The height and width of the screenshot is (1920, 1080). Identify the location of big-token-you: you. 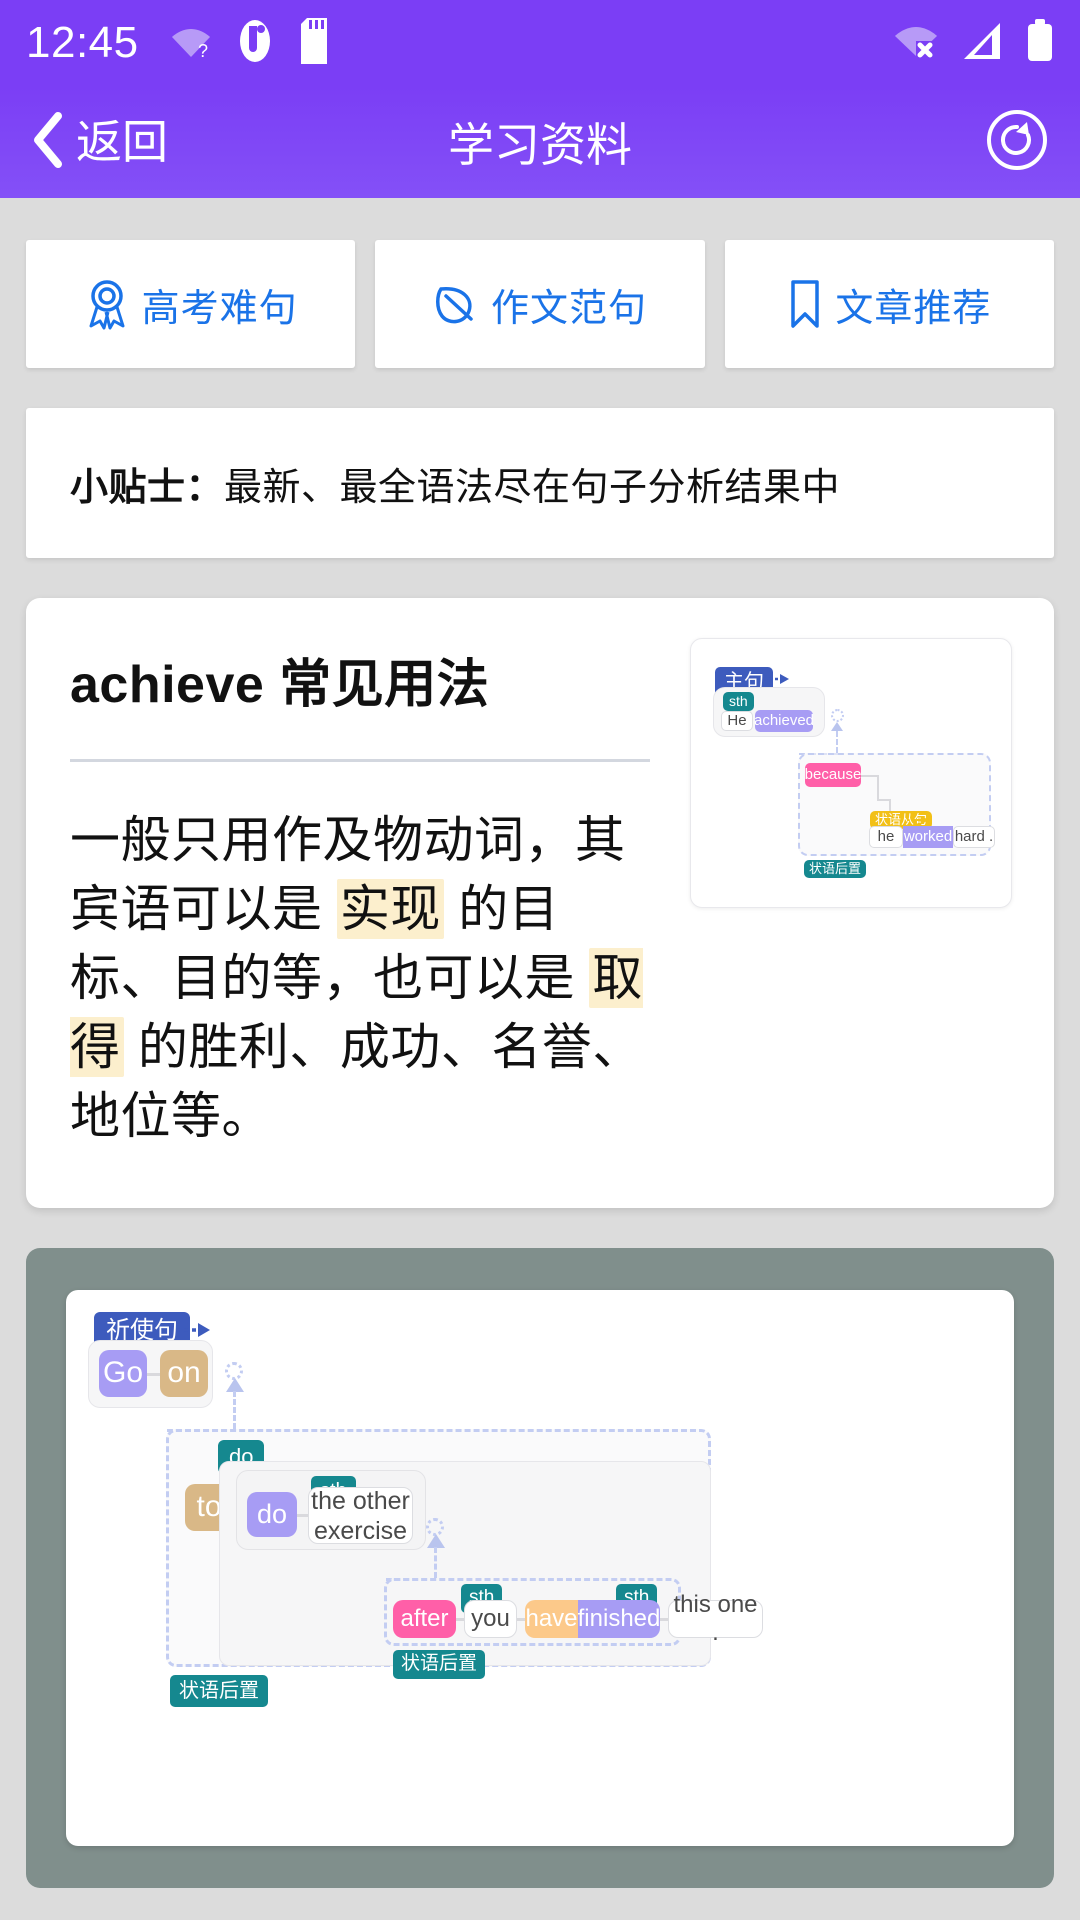
(490, 1619).